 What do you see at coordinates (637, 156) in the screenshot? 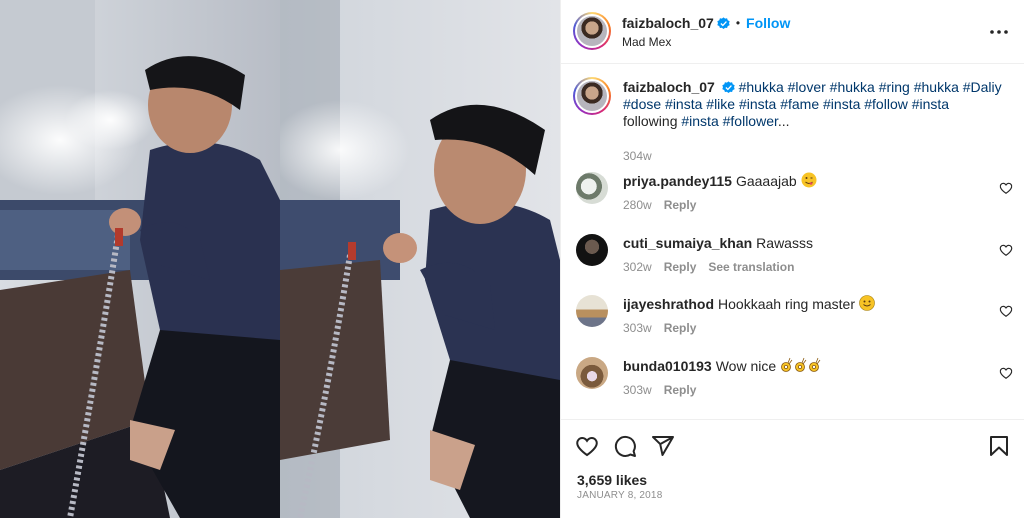
I see `caption-timestamp: 304w` at bounding box center [637, 156].